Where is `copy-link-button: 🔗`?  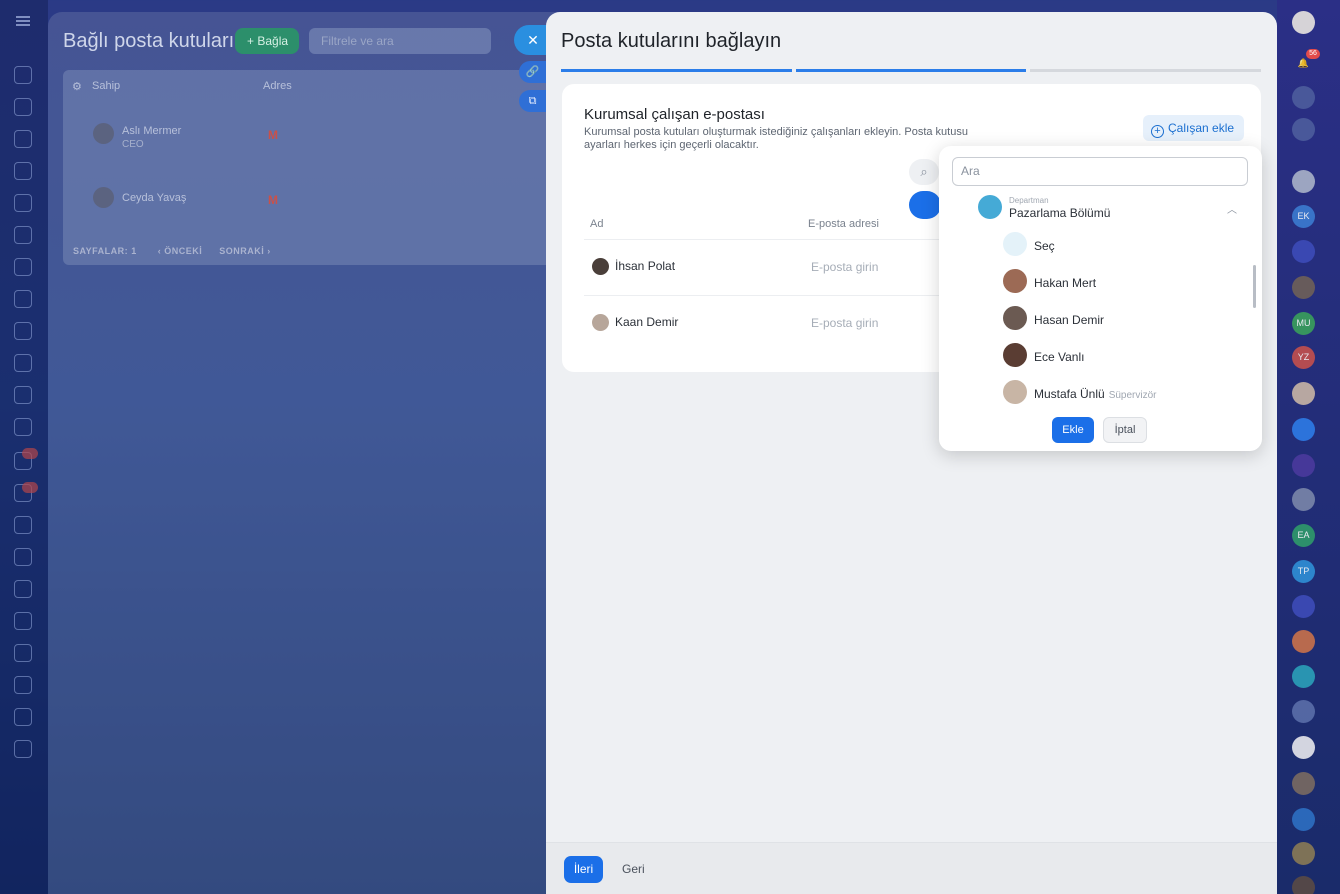
copy-link-button: 🔗 is located at coordinates (532, 72).